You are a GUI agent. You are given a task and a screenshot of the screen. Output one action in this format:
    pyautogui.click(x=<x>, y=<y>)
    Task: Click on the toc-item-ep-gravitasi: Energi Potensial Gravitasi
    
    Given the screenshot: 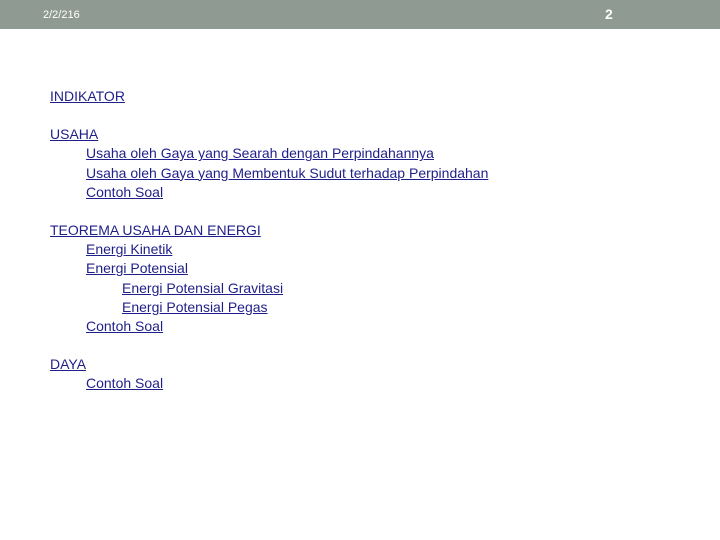 What is the action you would take?
    pyautogui.click(x=269, y=288)
    